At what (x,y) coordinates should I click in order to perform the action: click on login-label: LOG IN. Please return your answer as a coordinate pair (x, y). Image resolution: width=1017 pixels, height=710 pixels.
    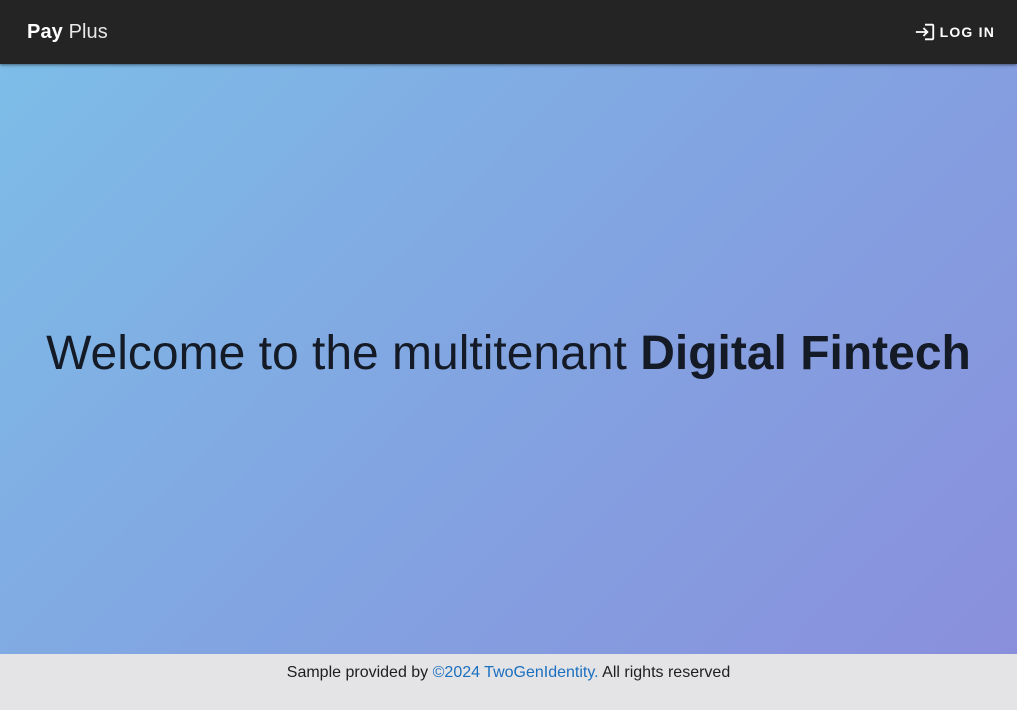
    Looking at the image, I should click on (967, 32).